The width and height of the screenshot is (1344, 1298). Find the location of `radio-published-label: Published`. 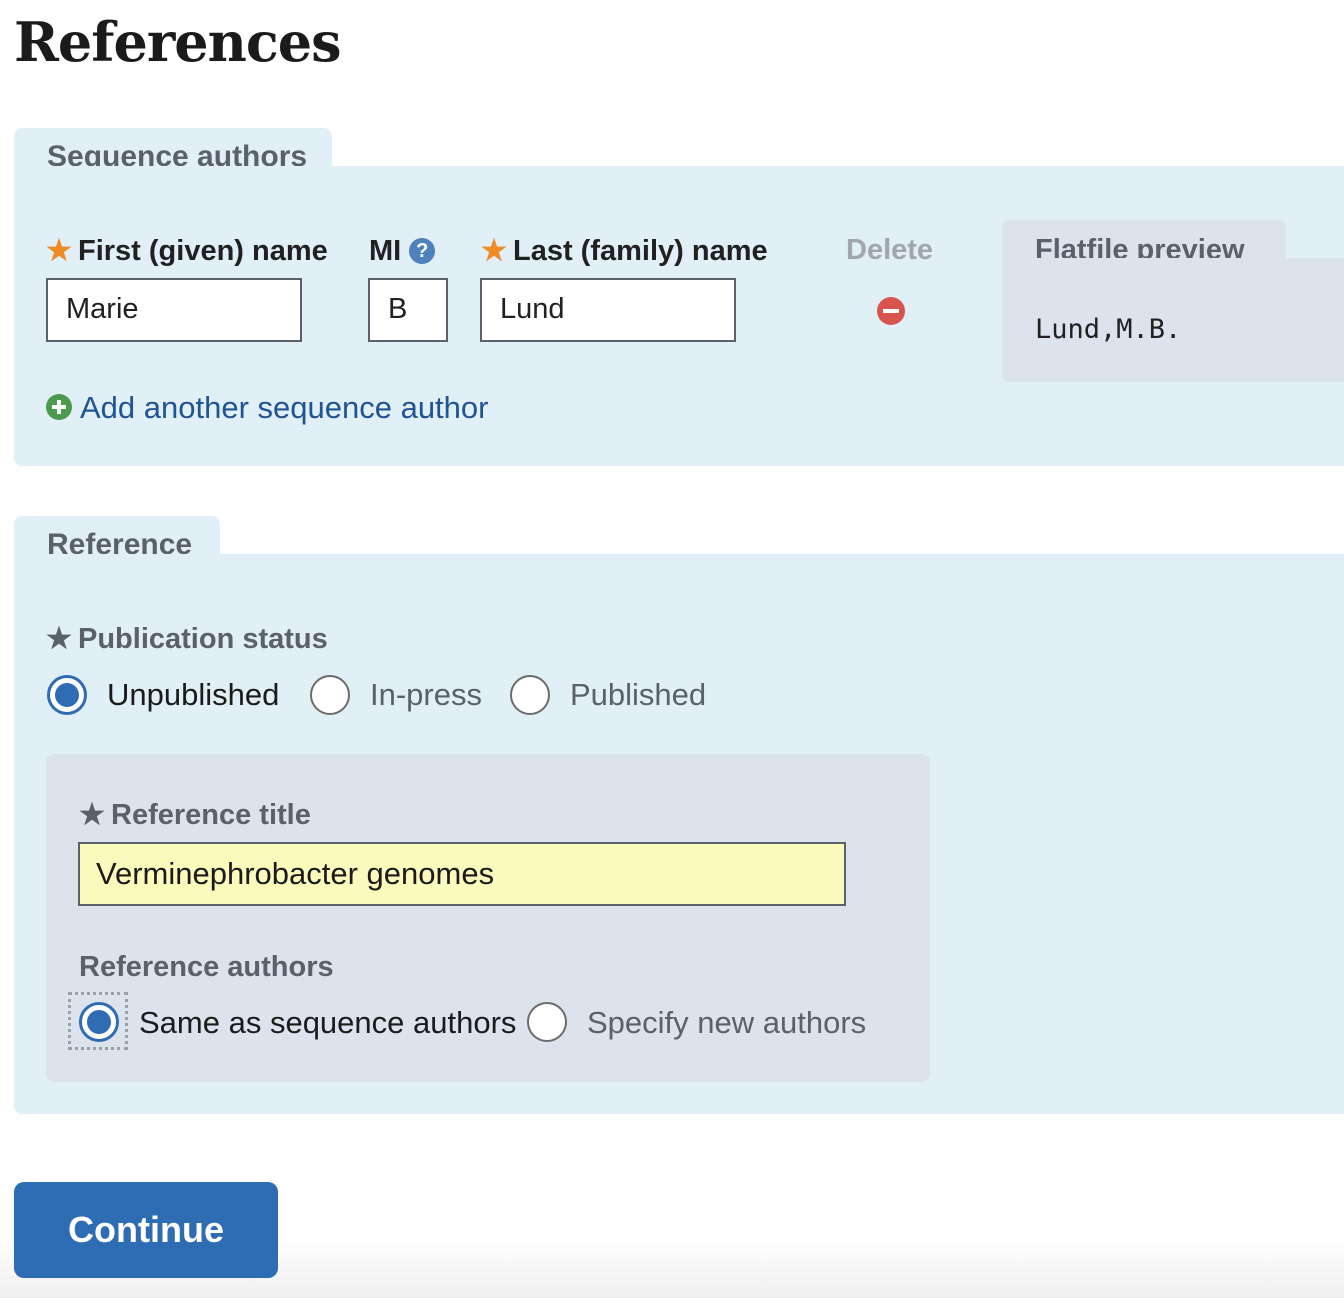

radio-published-label: Published is located at coordinates (638, 695).